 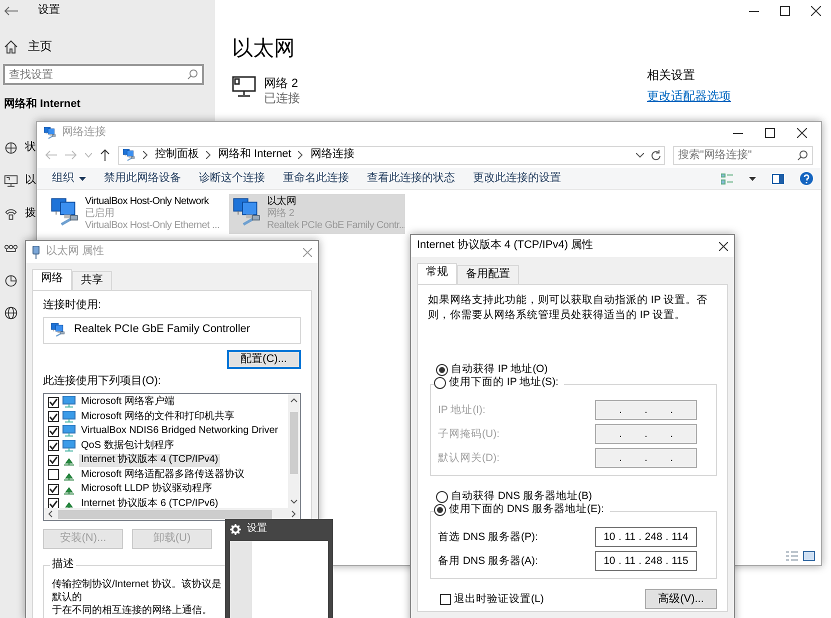 I want to click on toolbar-button: 查看此连接的状态, so click(x=411, y=179).